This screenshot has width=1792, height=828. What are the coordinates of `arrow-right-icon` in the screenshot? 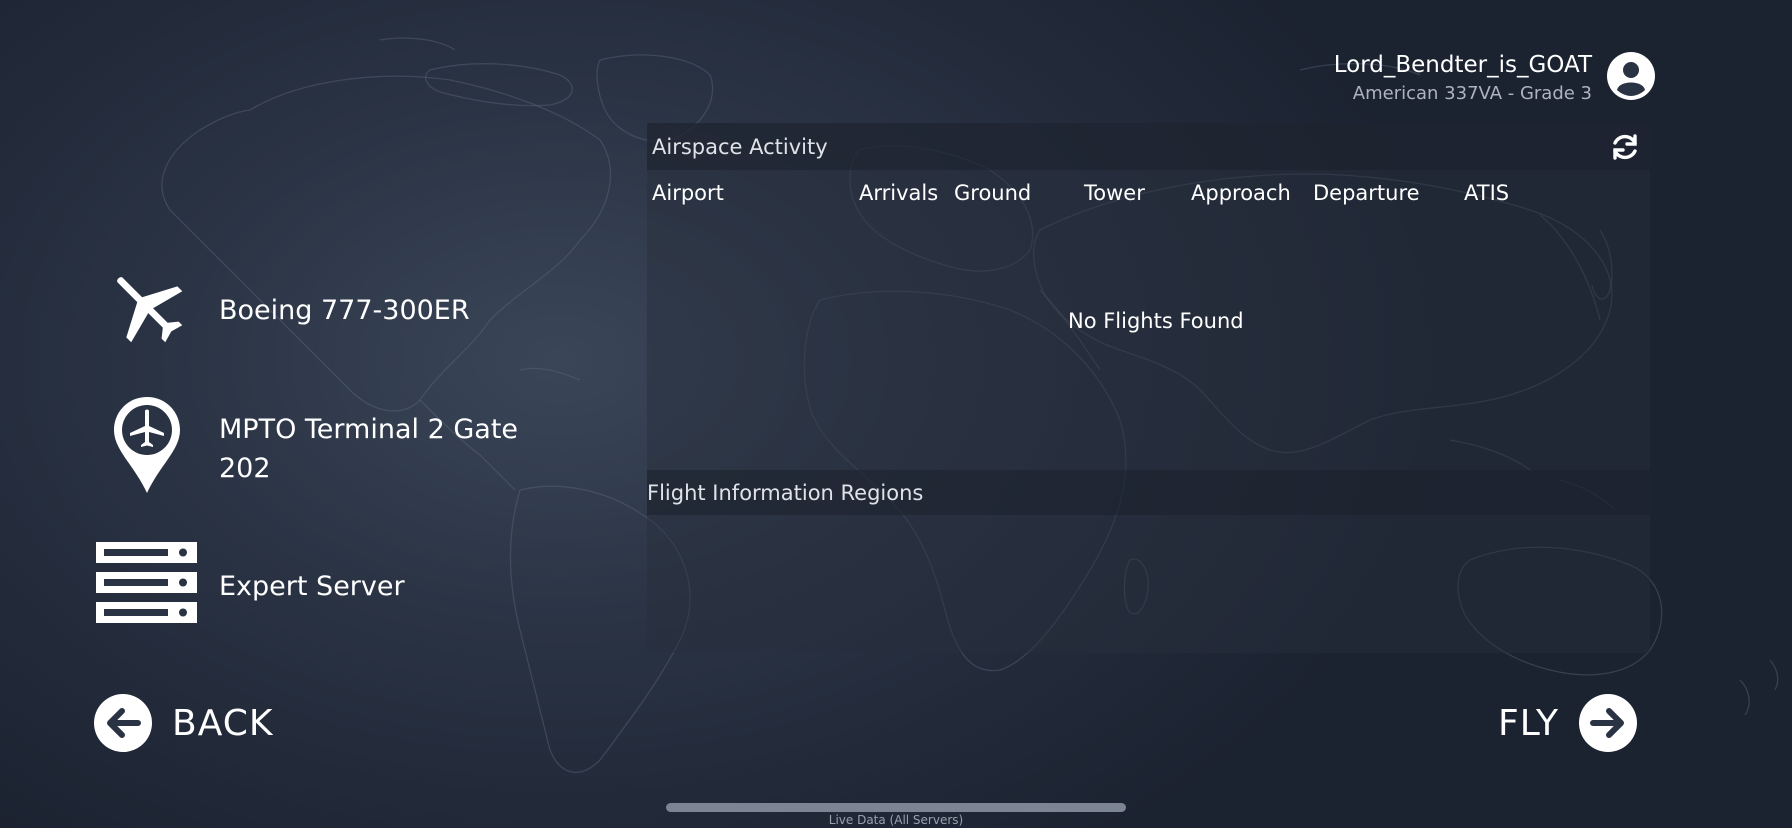 It's located at (1607, 723).